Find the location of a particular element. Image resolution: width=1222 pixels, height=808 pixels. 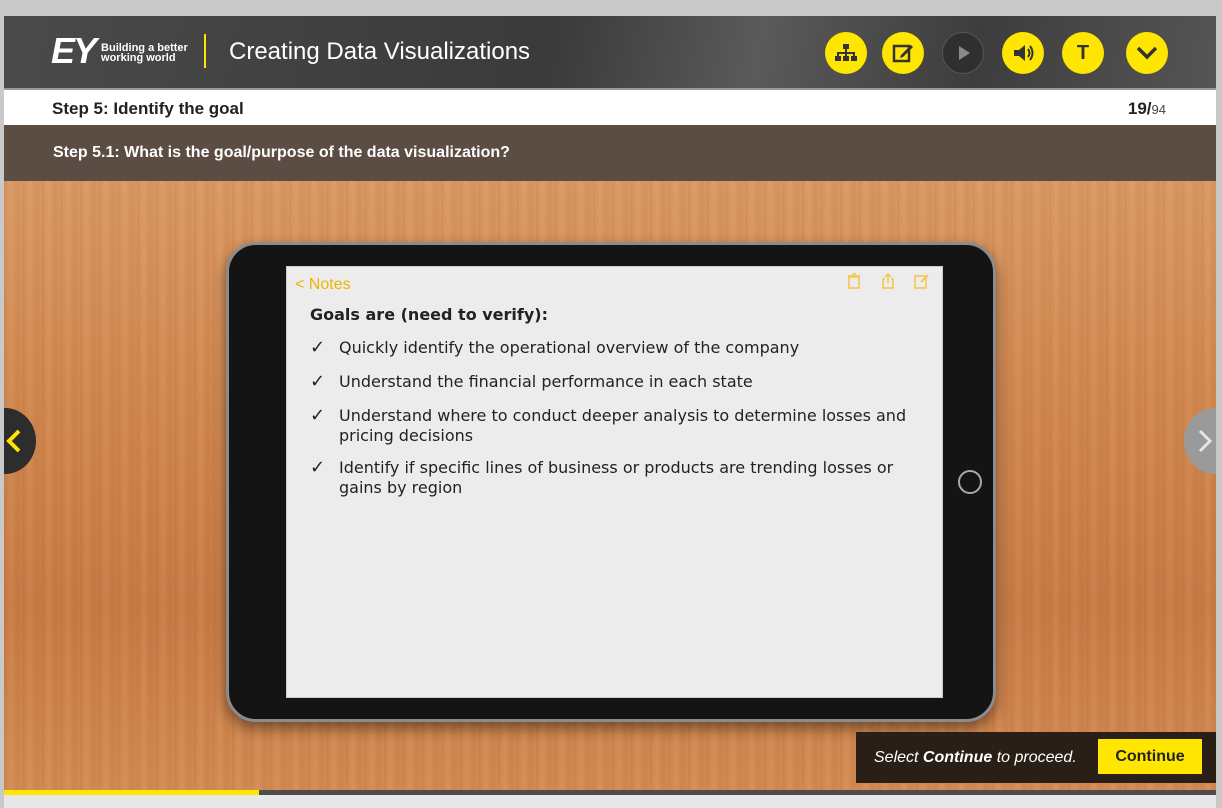

bottom-strip is located at coordinates (610, 801).